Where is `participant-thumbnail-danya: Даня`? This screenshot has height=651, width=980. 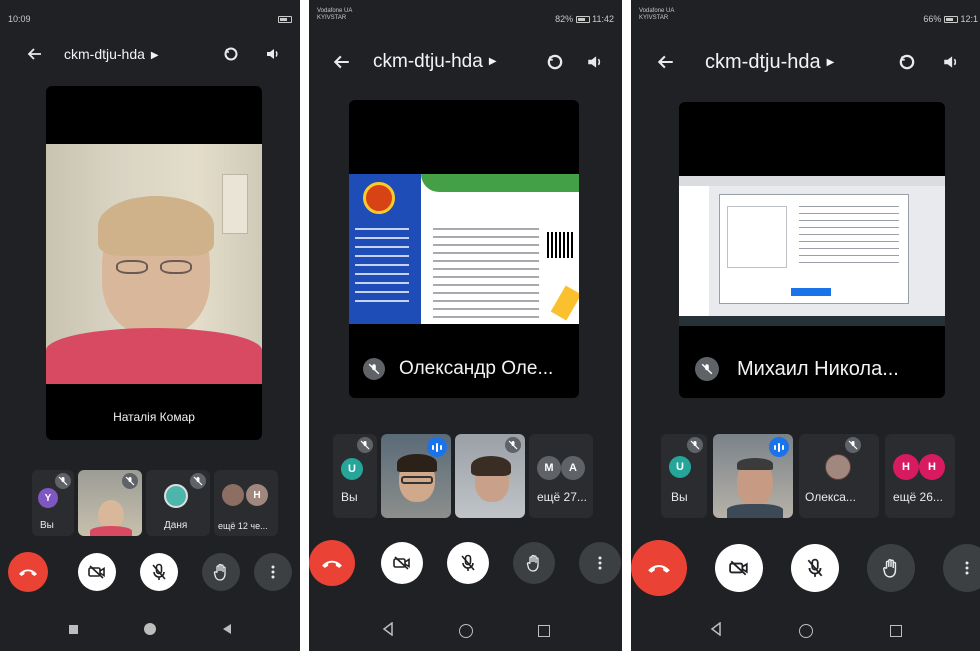
participant-thumbnail-danya: Даня is located at coordinates (178, 503).